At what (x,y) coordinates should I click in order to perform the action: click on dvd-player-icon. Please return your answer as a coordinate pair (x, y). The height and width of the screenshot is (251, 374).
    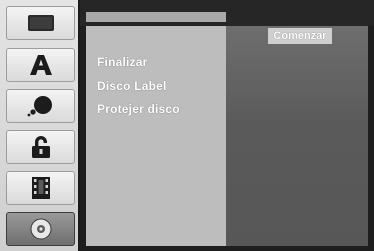
    Looking at the image, I should click on (40, 23).